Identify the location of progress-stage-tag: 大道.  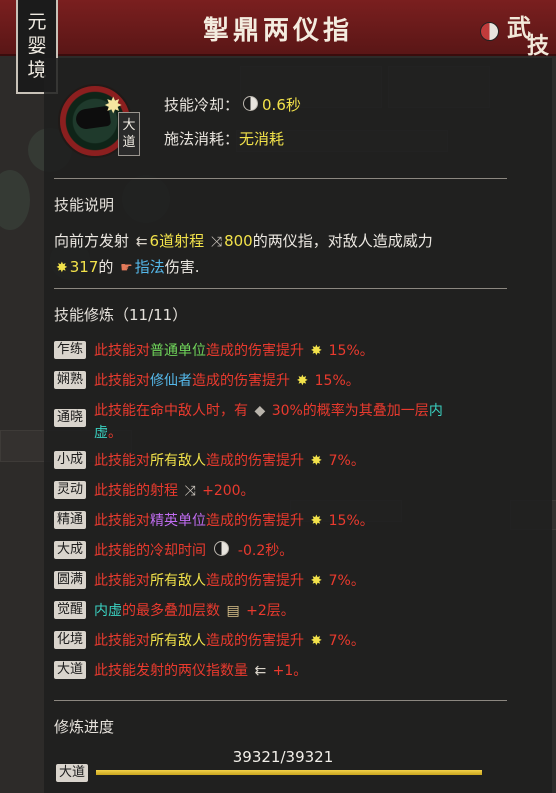
(72, 773).